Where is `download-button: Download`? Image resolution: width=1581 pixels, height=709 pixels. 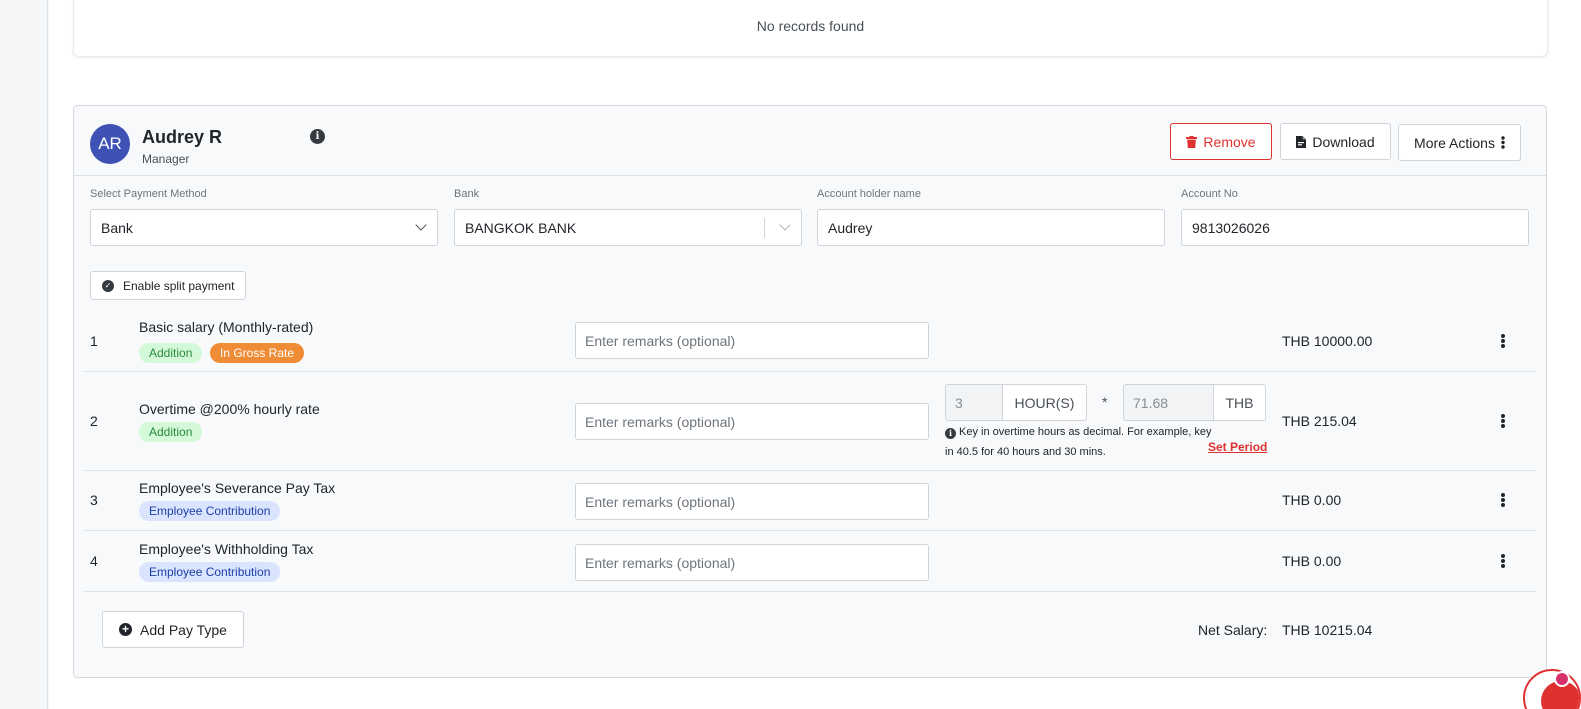
download-button: Download is located at coordinates (1335, 141).